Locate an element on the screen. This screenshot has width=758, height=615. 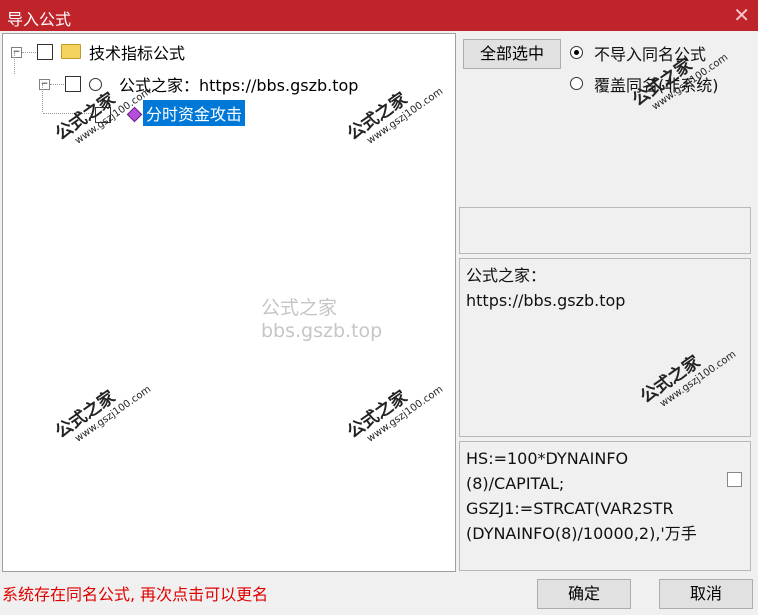
root-checkbox is located at coordinates (45, 52).